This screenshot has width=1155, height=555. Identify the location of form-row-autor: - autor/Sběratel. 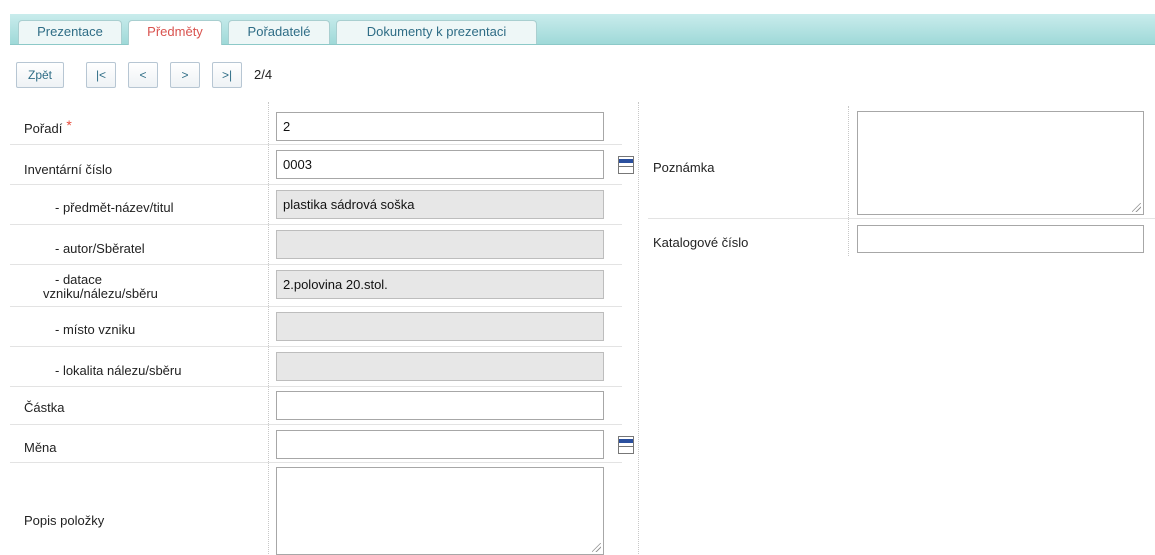
(316, 244).